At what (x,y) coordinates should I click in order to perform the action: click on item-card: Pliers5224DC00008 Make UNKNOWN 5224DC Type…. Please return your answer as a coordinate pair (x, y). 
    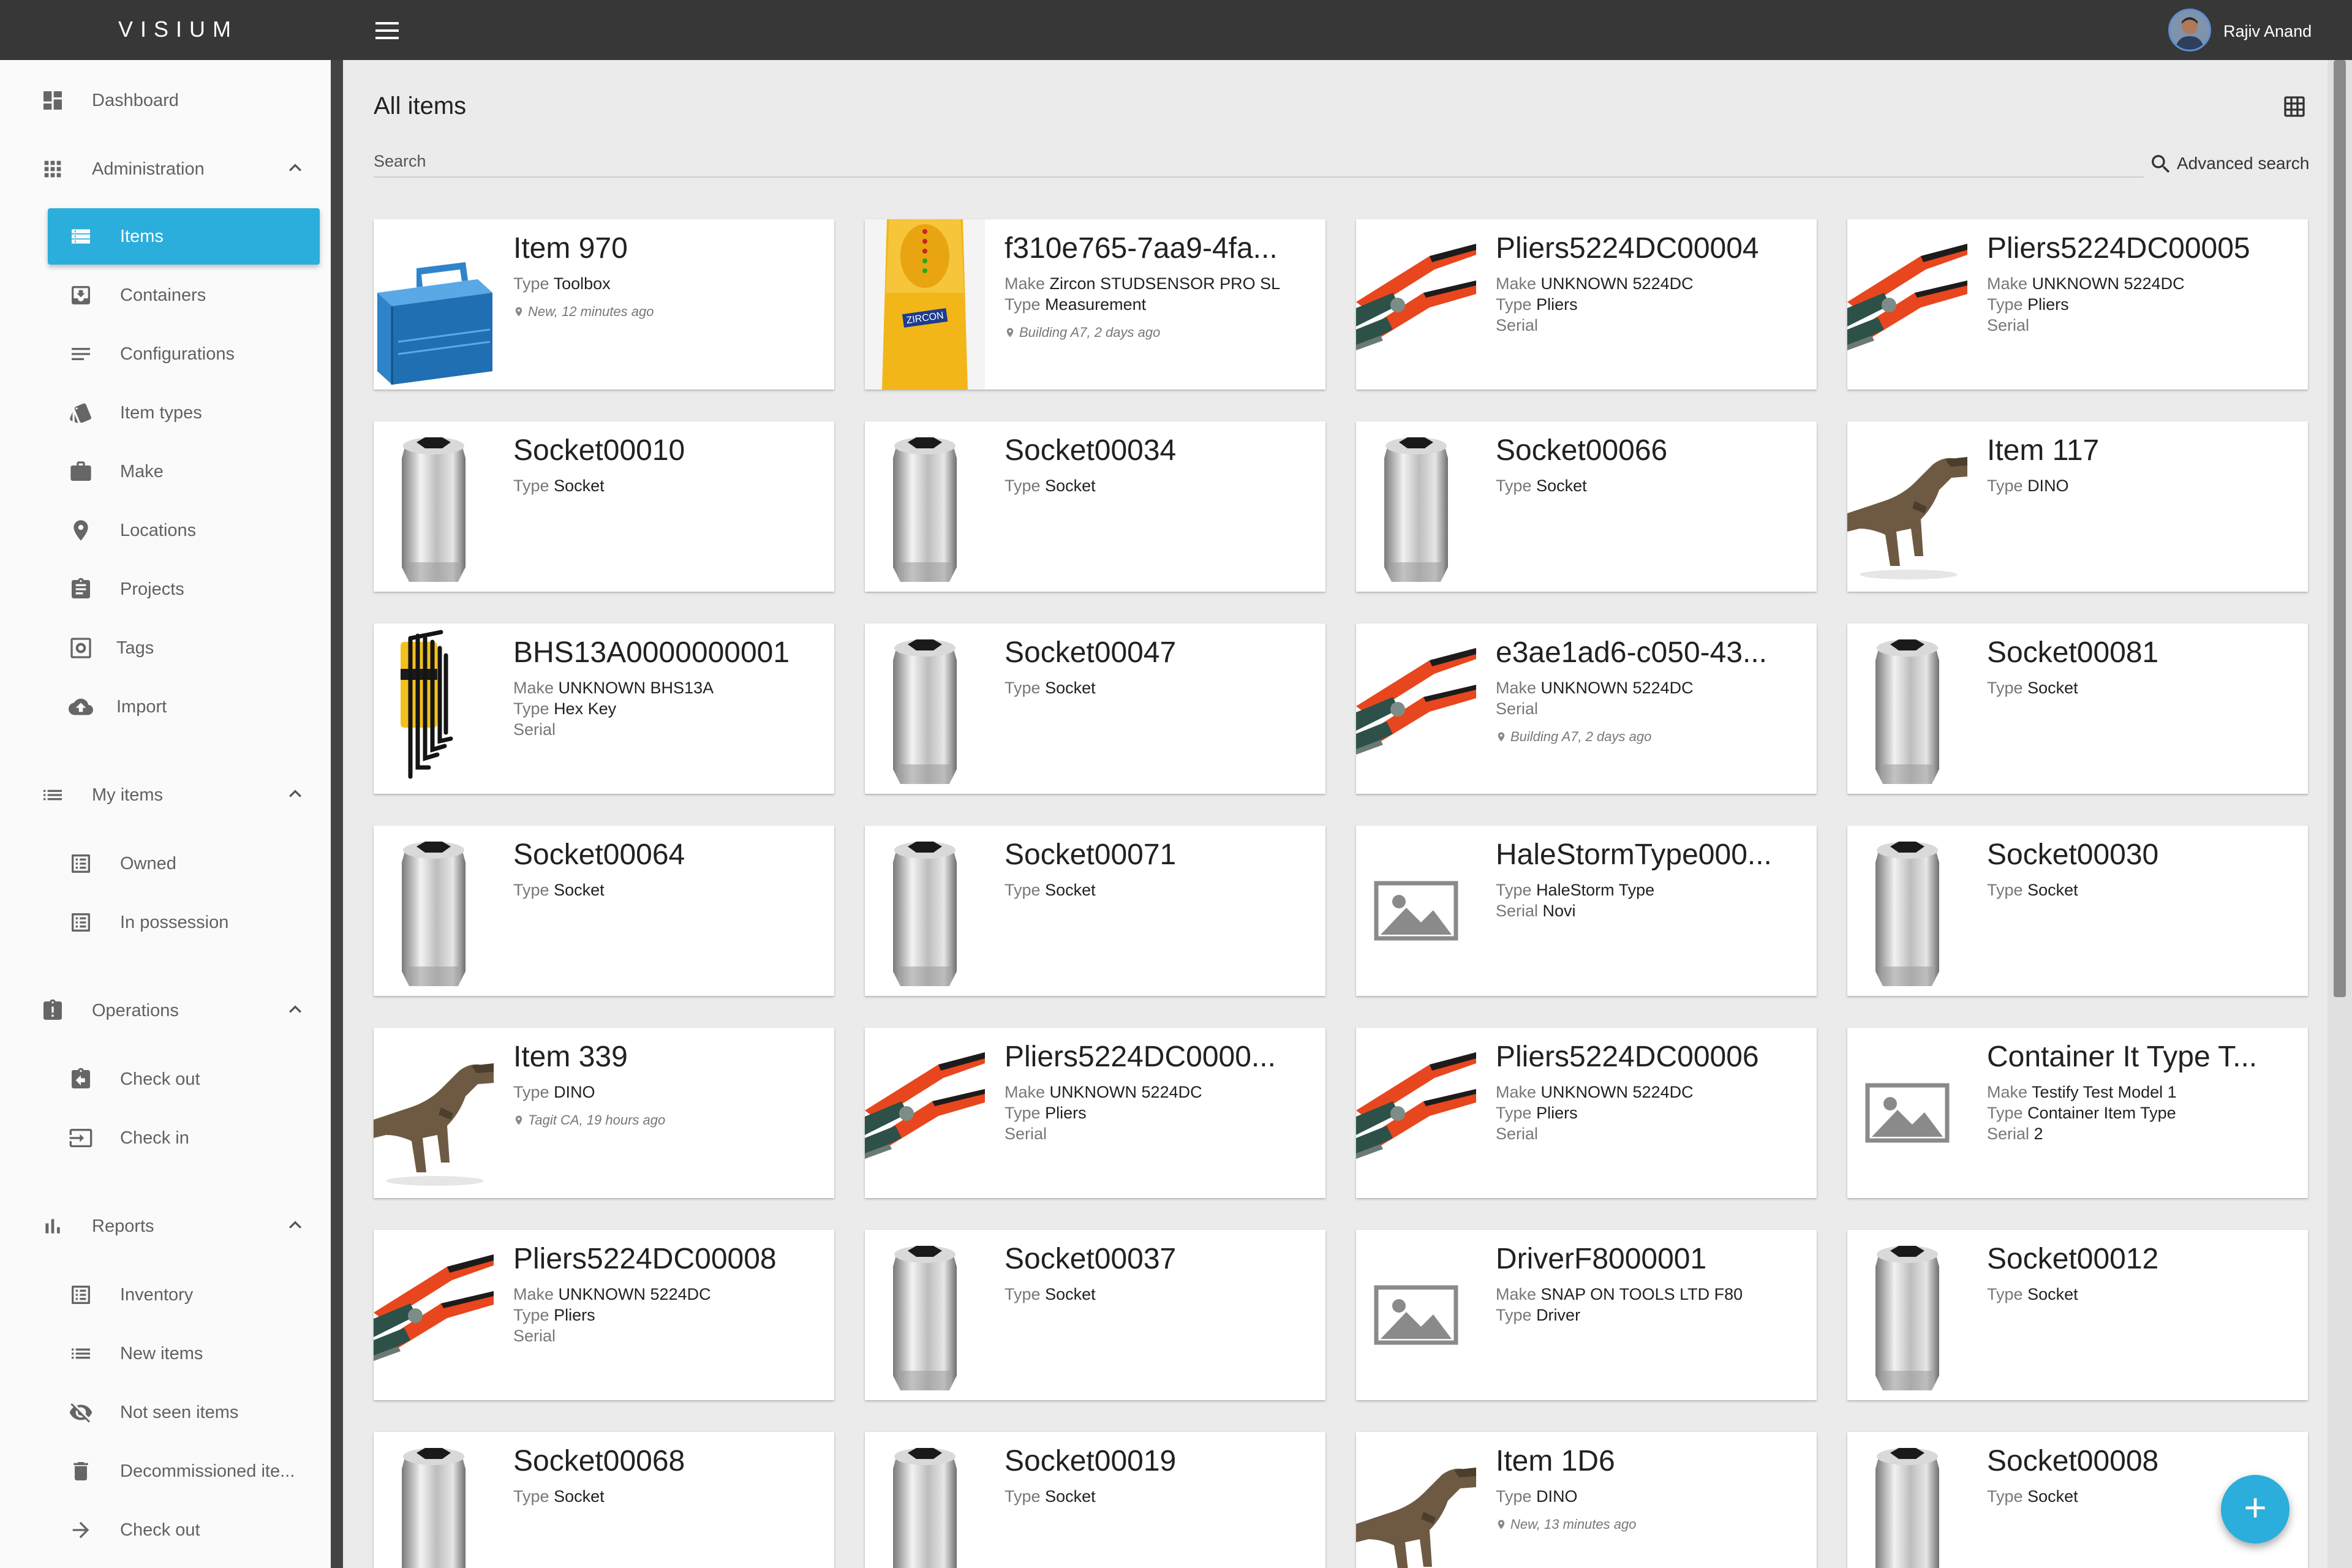
    Looking at the image, I should click on (604, 1315).